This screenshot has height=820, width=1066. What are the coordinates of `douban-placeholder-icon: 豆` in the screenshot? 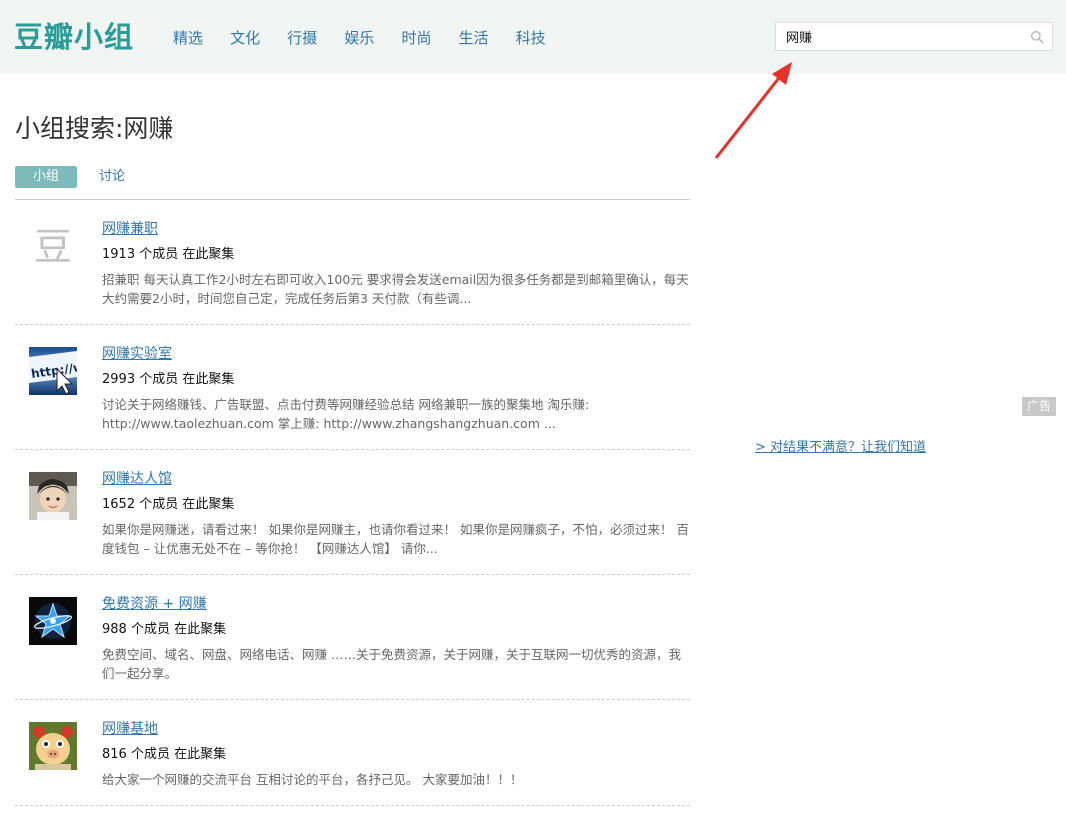 It's located at (53, 246).